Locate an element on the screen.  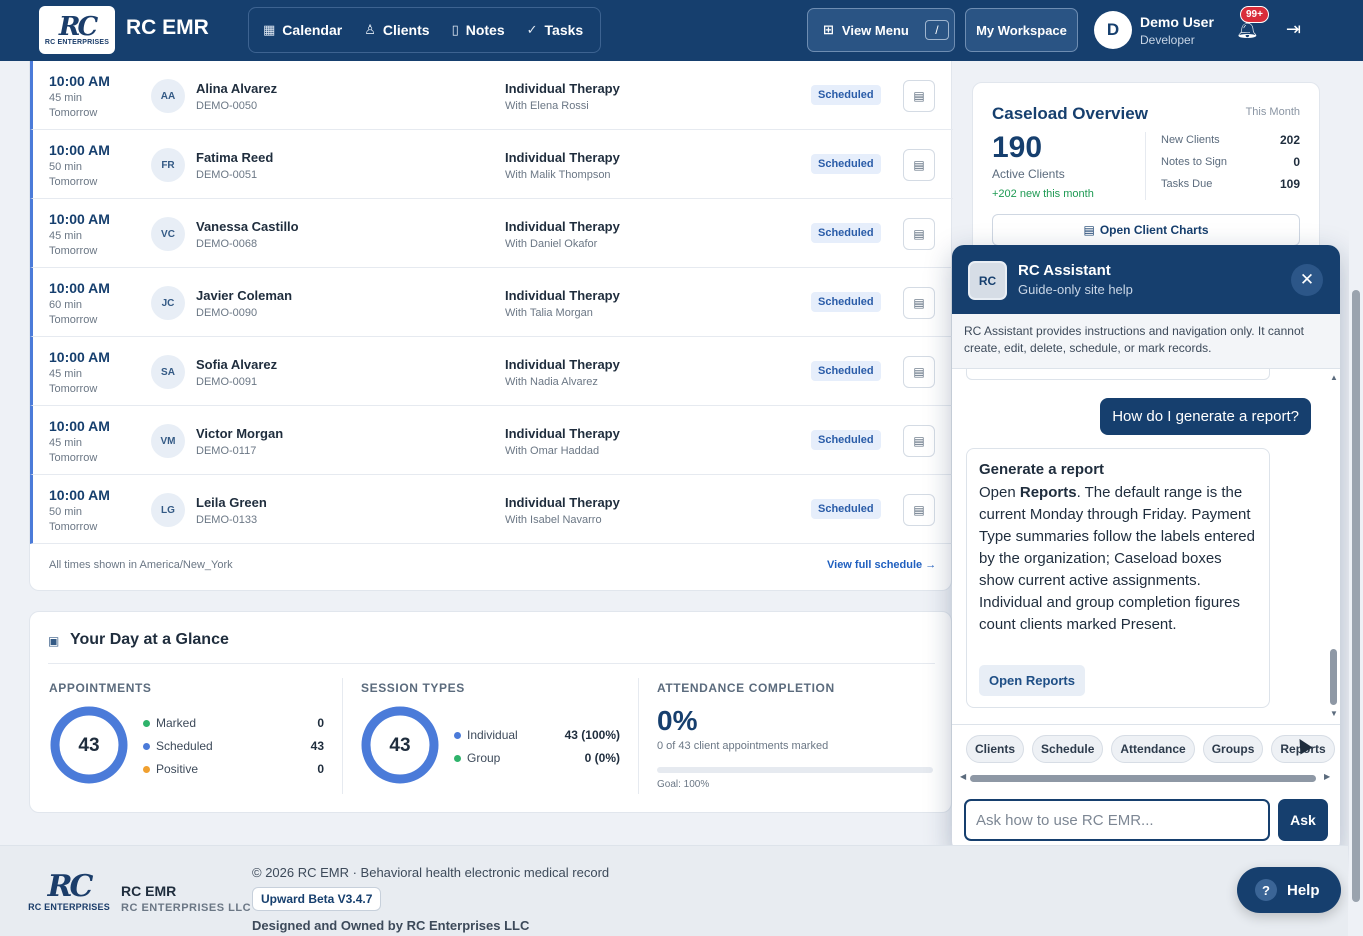
client-name: Vanessa Castillo is located at coordinates (247, 226).